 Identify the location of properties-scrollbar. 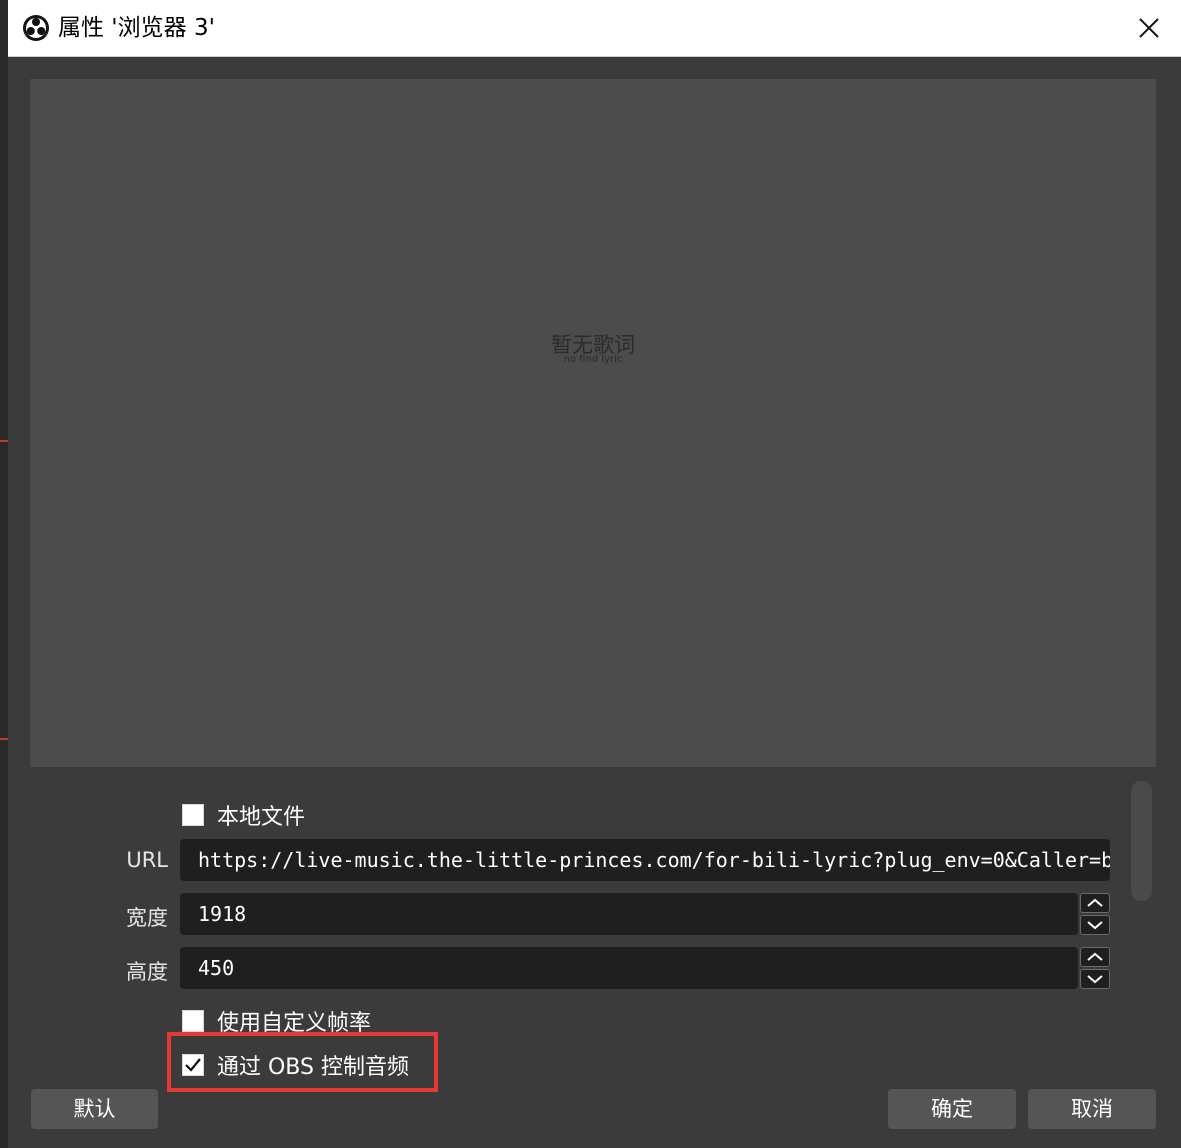
(1141, 841).